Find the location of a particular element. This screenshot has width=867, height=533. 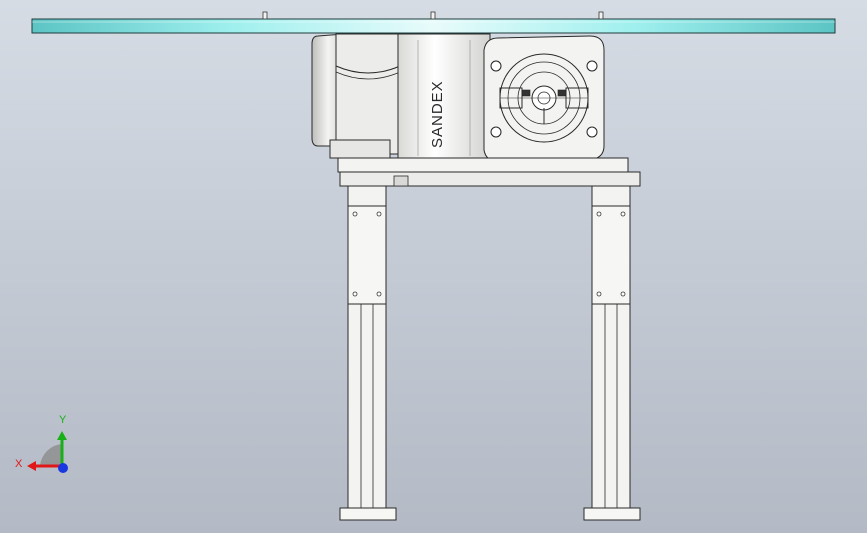

indexer-housing: SANDEX is located at coordinates (444, 97).